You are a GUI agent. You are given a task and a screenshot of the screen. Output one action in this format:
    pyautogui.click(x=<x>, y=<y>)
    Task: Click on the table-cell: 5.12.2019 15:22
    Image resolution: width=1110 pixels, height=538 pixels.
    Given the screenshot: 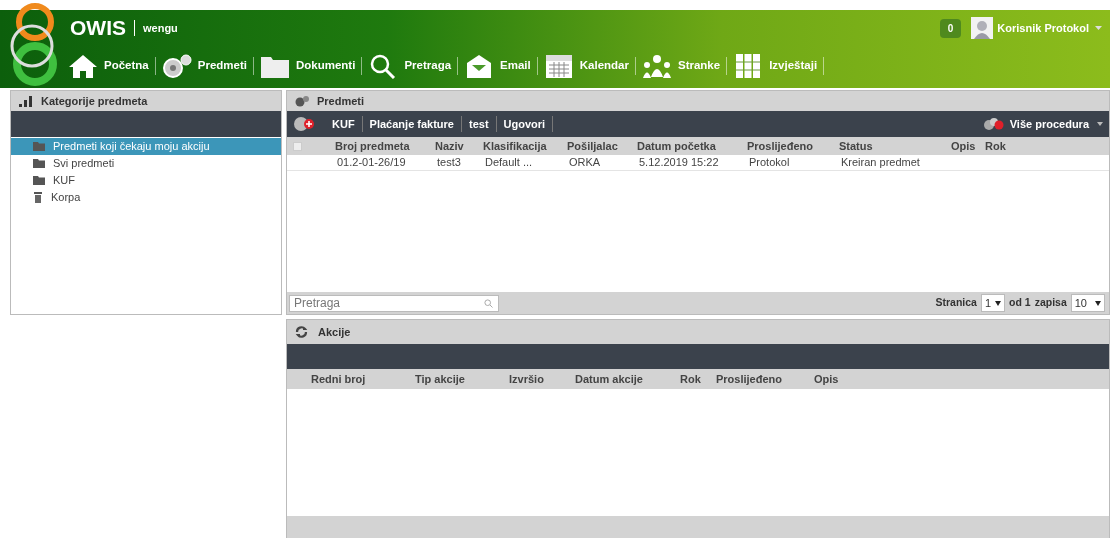 What is the action you would take?
    pyautogui.click(x=679, y=162)
    